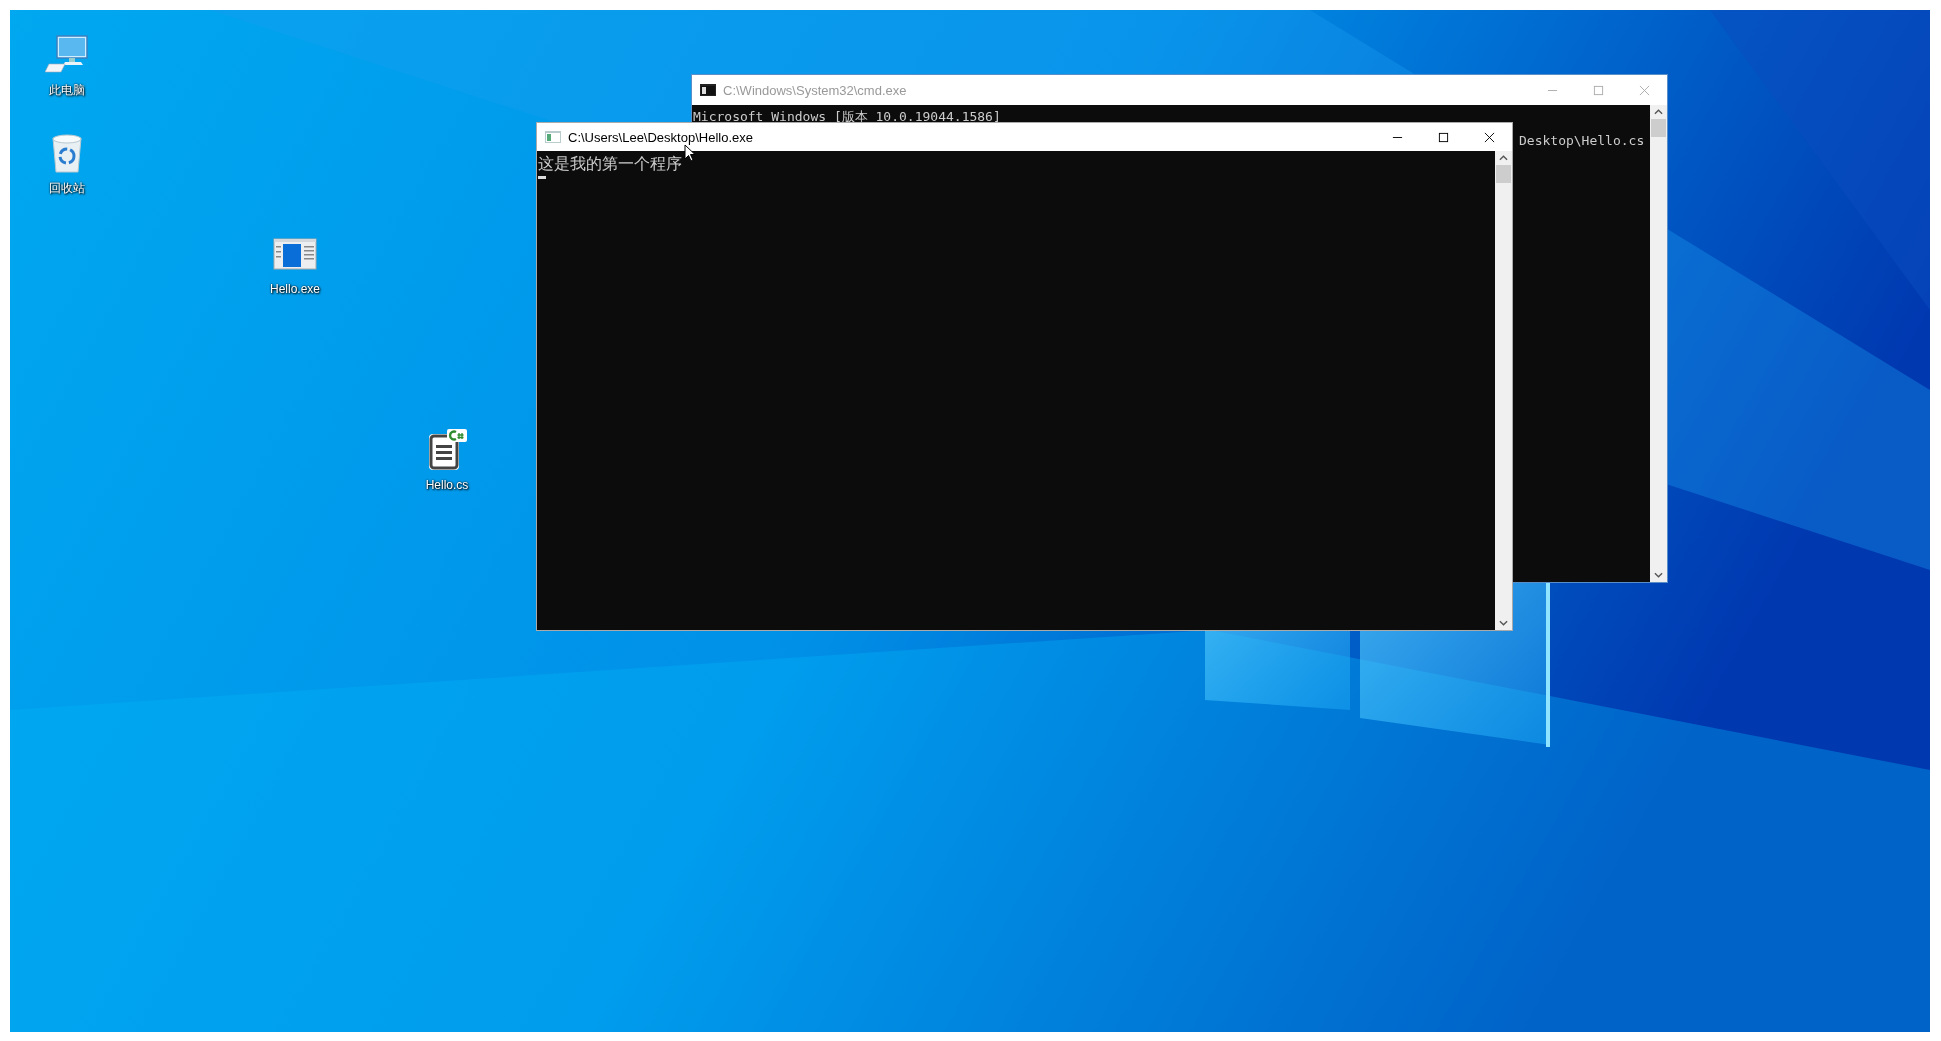 This screenshot has height=1041, width=1941. I want to click on computer-icon, so click(67, 54).